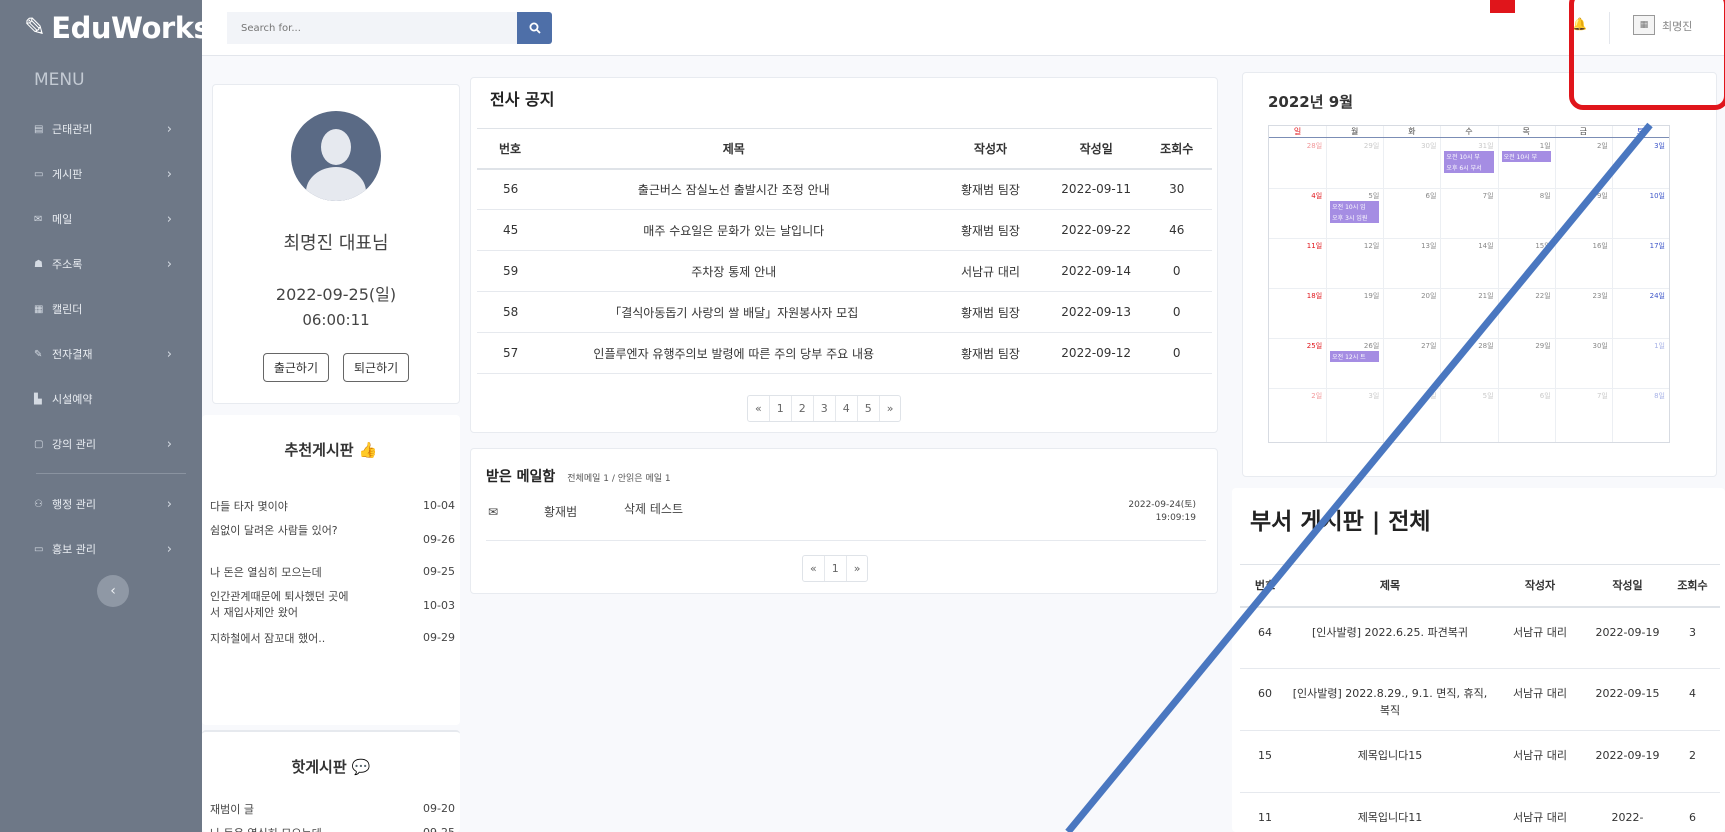 This screenshot has height=832, width=1725. Describe the element at coordinates (1638, 196) in the screenshot. I see `calendar-day: 10일` at that location.